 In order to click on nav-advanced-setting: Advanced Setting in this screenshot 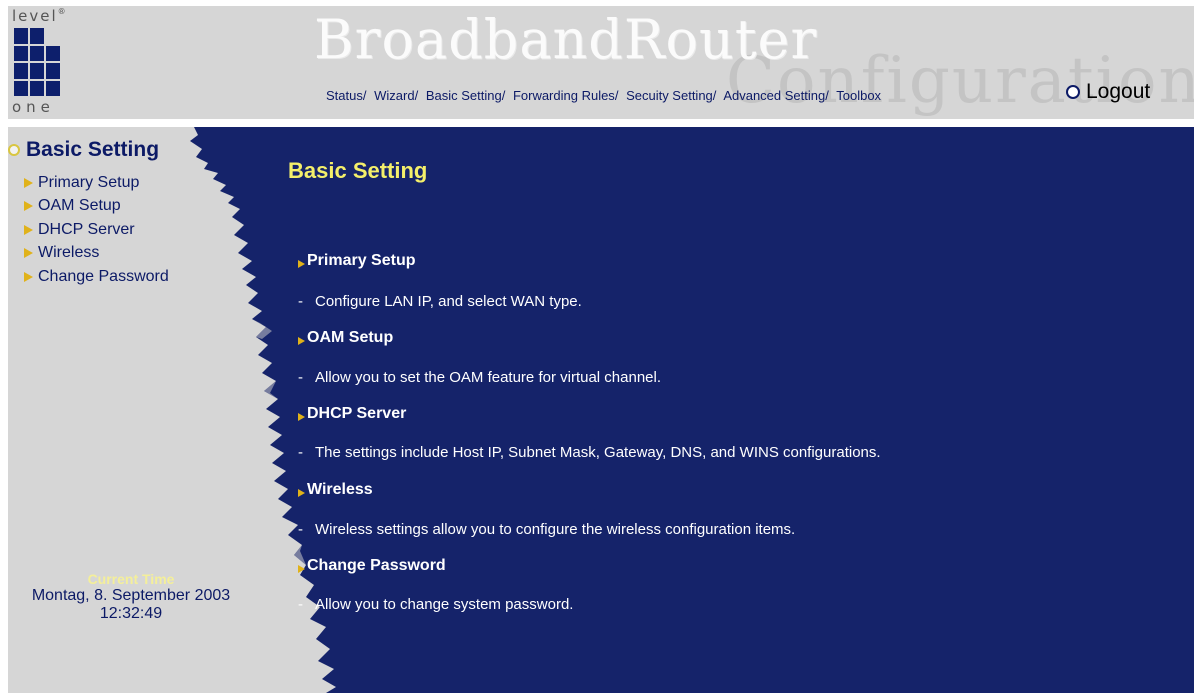, I will do `click(774, 95)`.